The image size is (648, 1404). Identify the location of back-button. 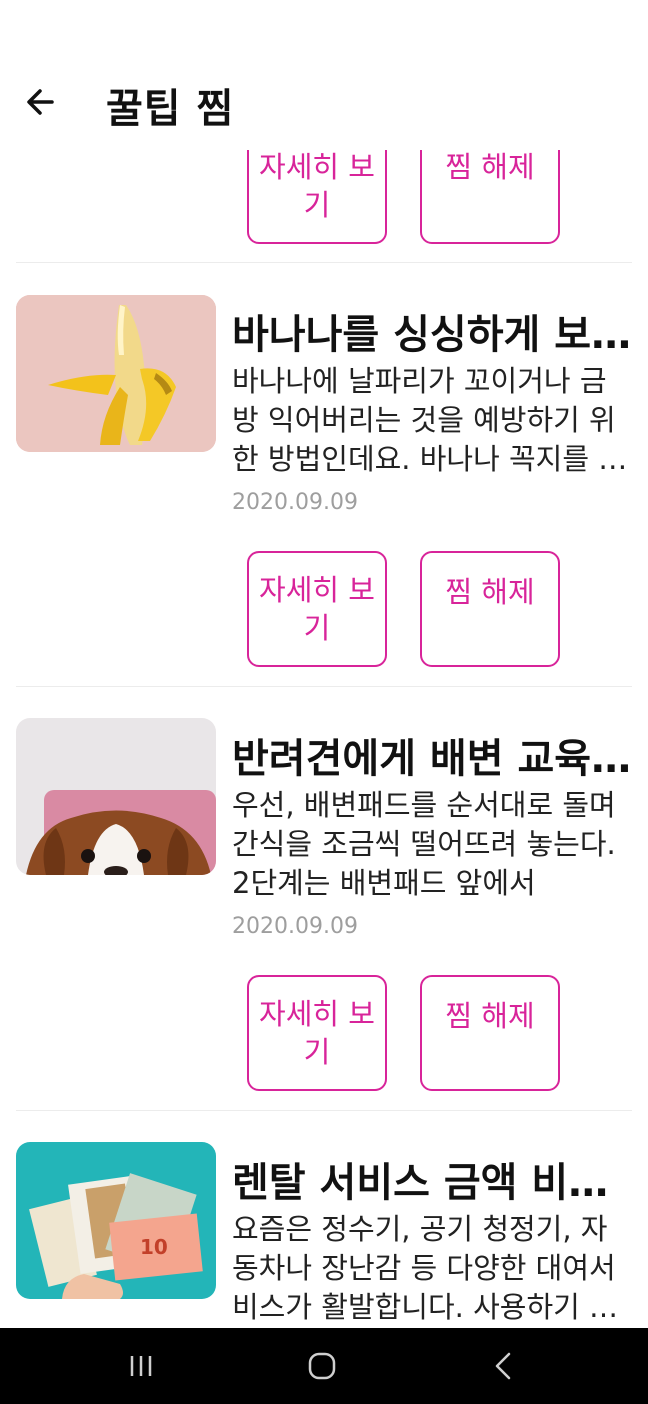
(42, 102).